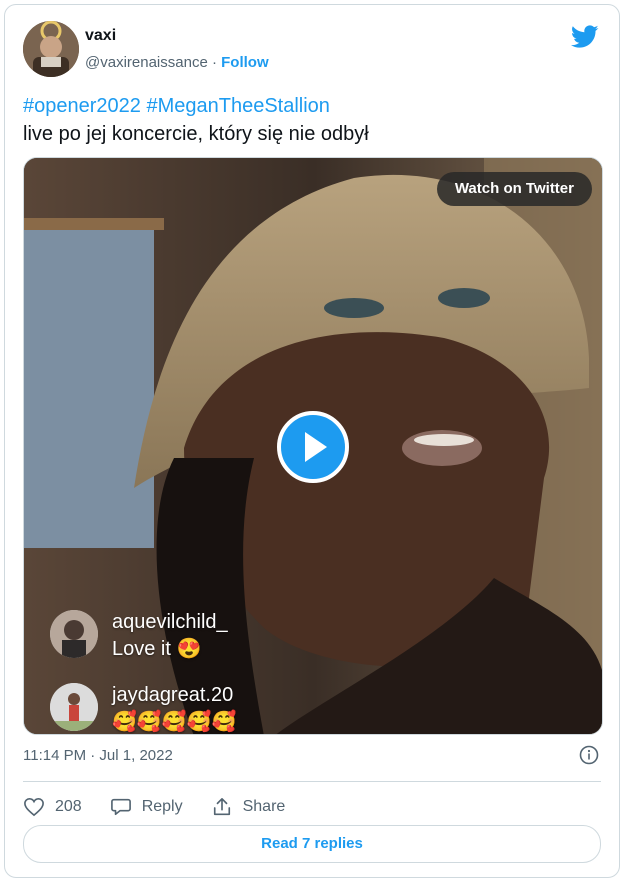 The height and width of the screenshot is (883, 626). I want to click on author-name: vaxi, so click(100, 36).